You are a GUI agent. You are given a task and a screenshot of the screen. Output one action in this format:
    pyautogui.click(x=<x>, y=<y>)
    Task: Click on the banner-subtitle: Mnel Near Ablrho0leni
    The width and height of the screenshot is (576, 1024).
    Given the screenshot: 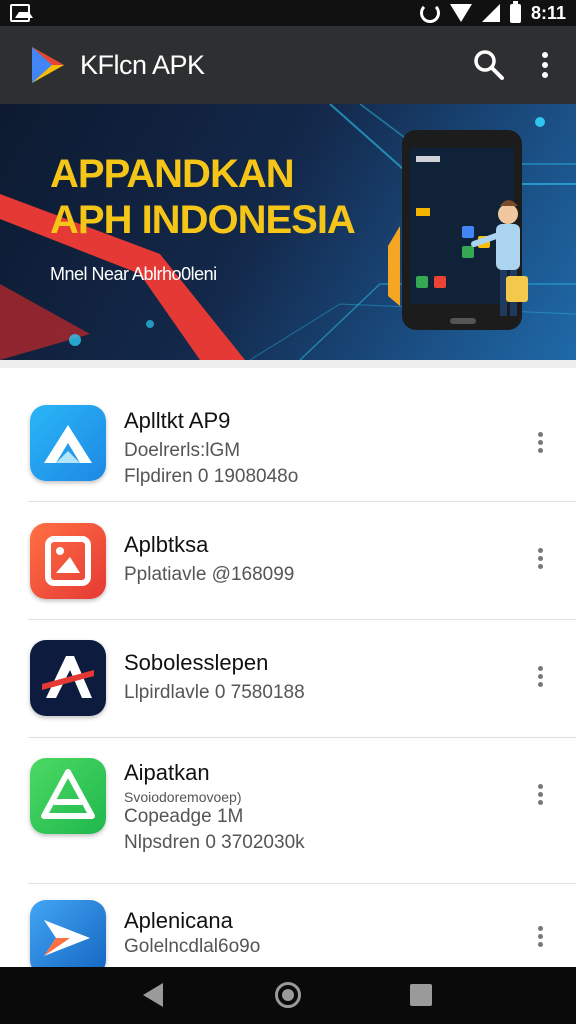 What is the action you would take?
    pyautogui.click(x=133, y=274)
    